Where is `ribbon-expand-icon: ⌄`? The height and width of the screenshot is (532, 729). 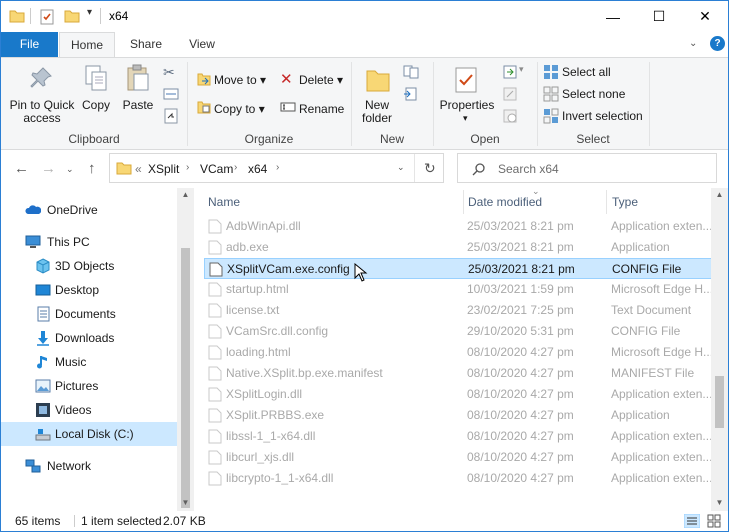
ribbon-expand-icon: ⌄ is located at coordinates (693, 43).